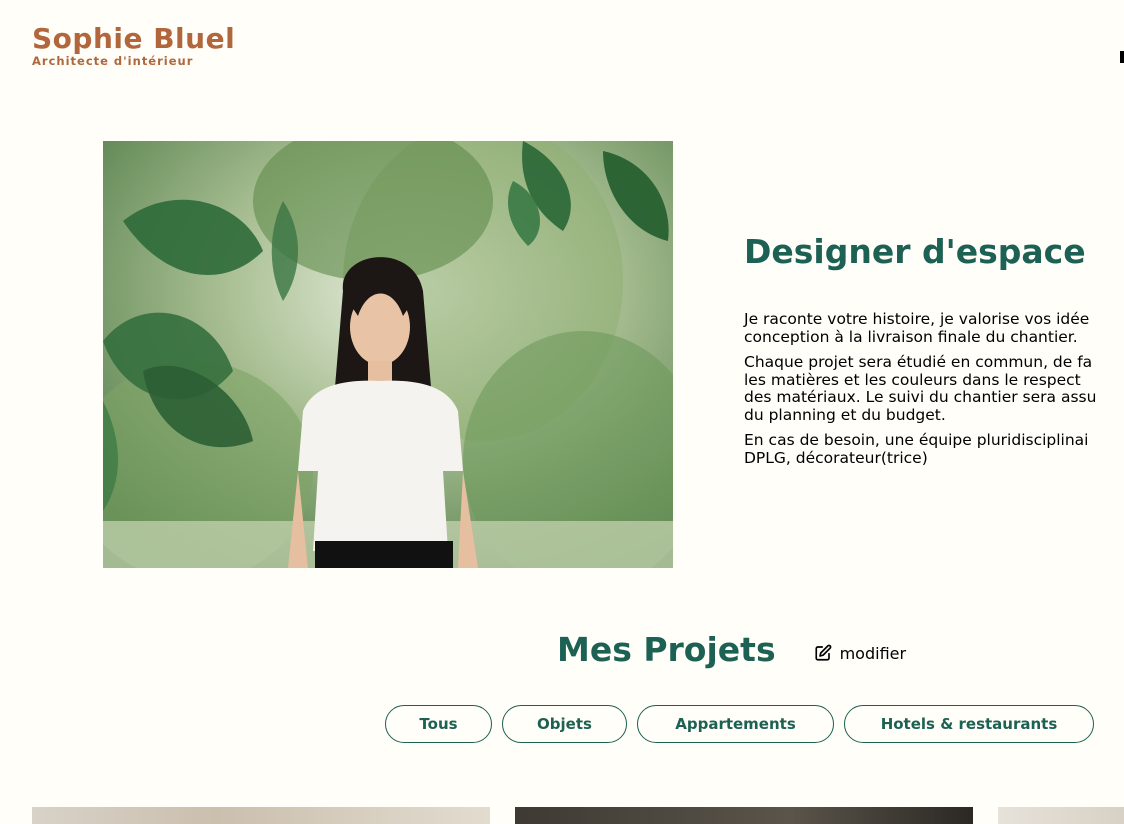 The width and height of the screenshot is (1124, 824). What do you see at coordinates (873, 653) in the screenshot?
I see `edit-label: modifier` at bounding box center [873, 653].